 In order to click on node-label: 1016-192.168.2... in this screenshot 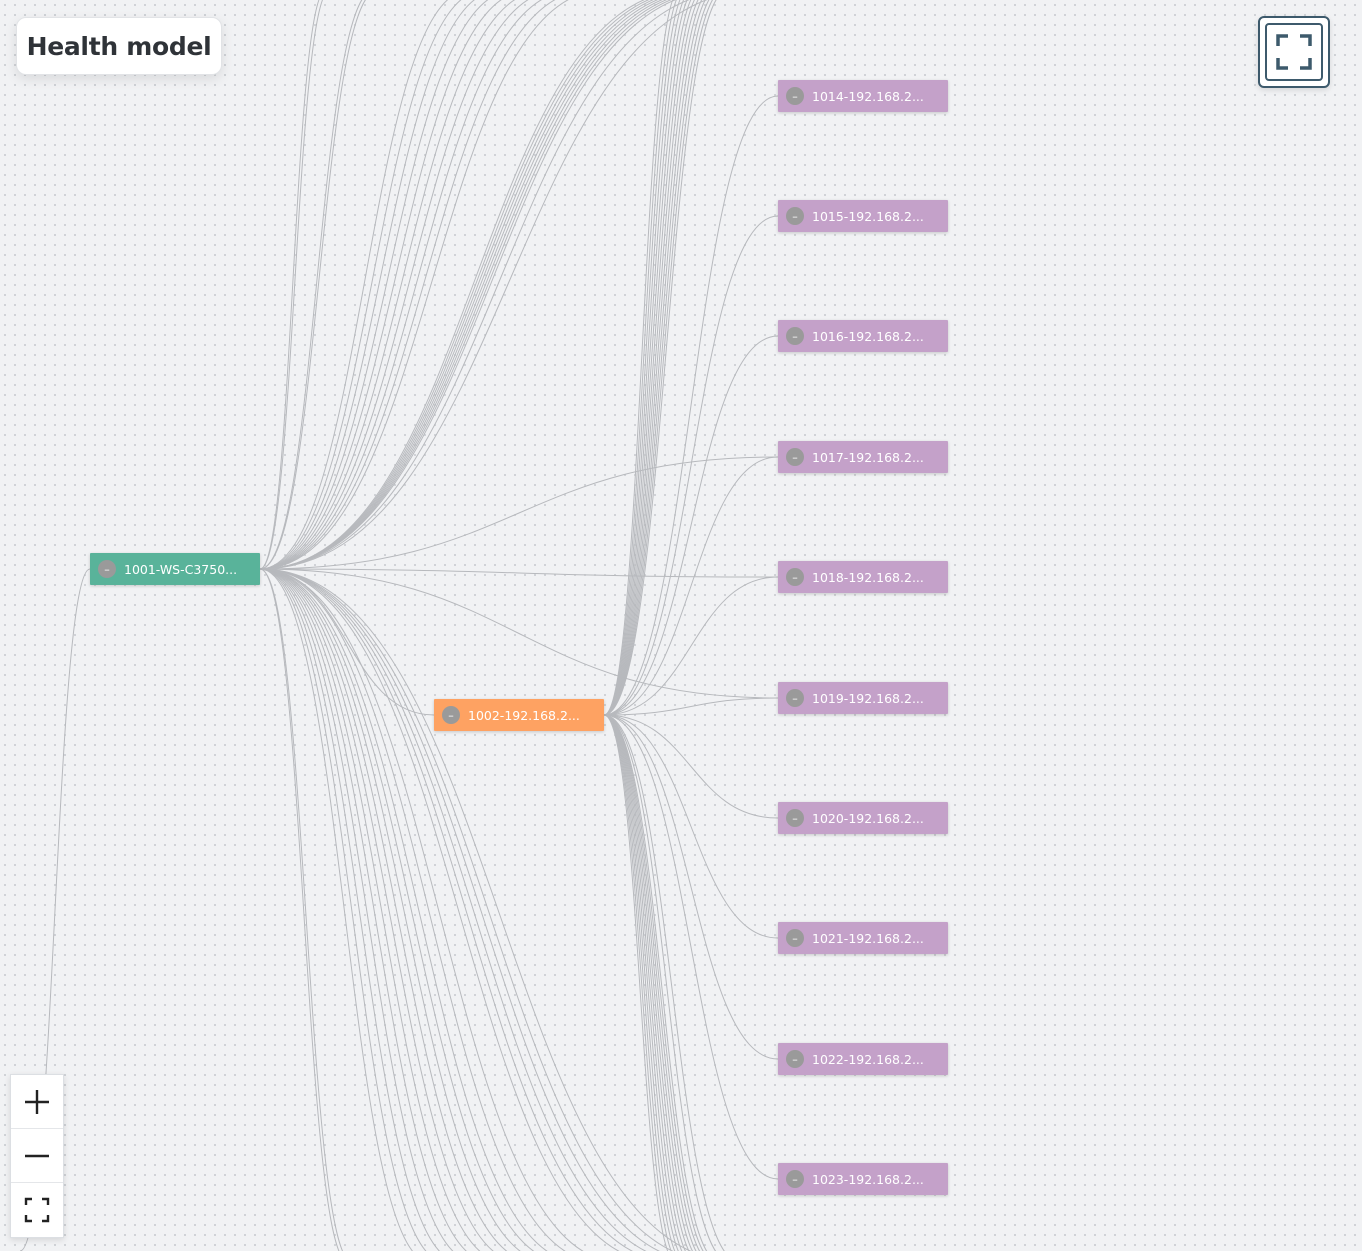, I will do `click(868, 336)`.